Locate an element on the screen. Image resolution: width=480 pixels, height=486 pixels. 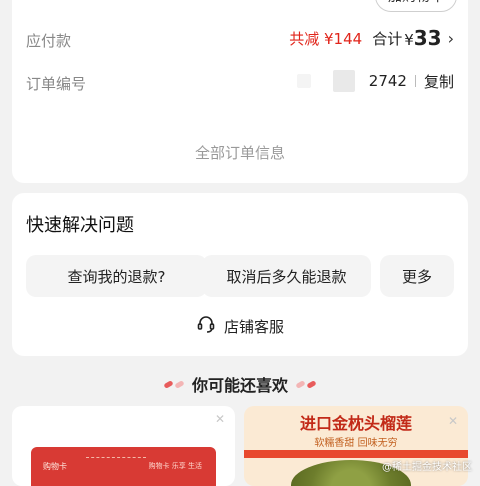
durian-title: 进口金枕头榴莲 is located at coordinates (355, 423).